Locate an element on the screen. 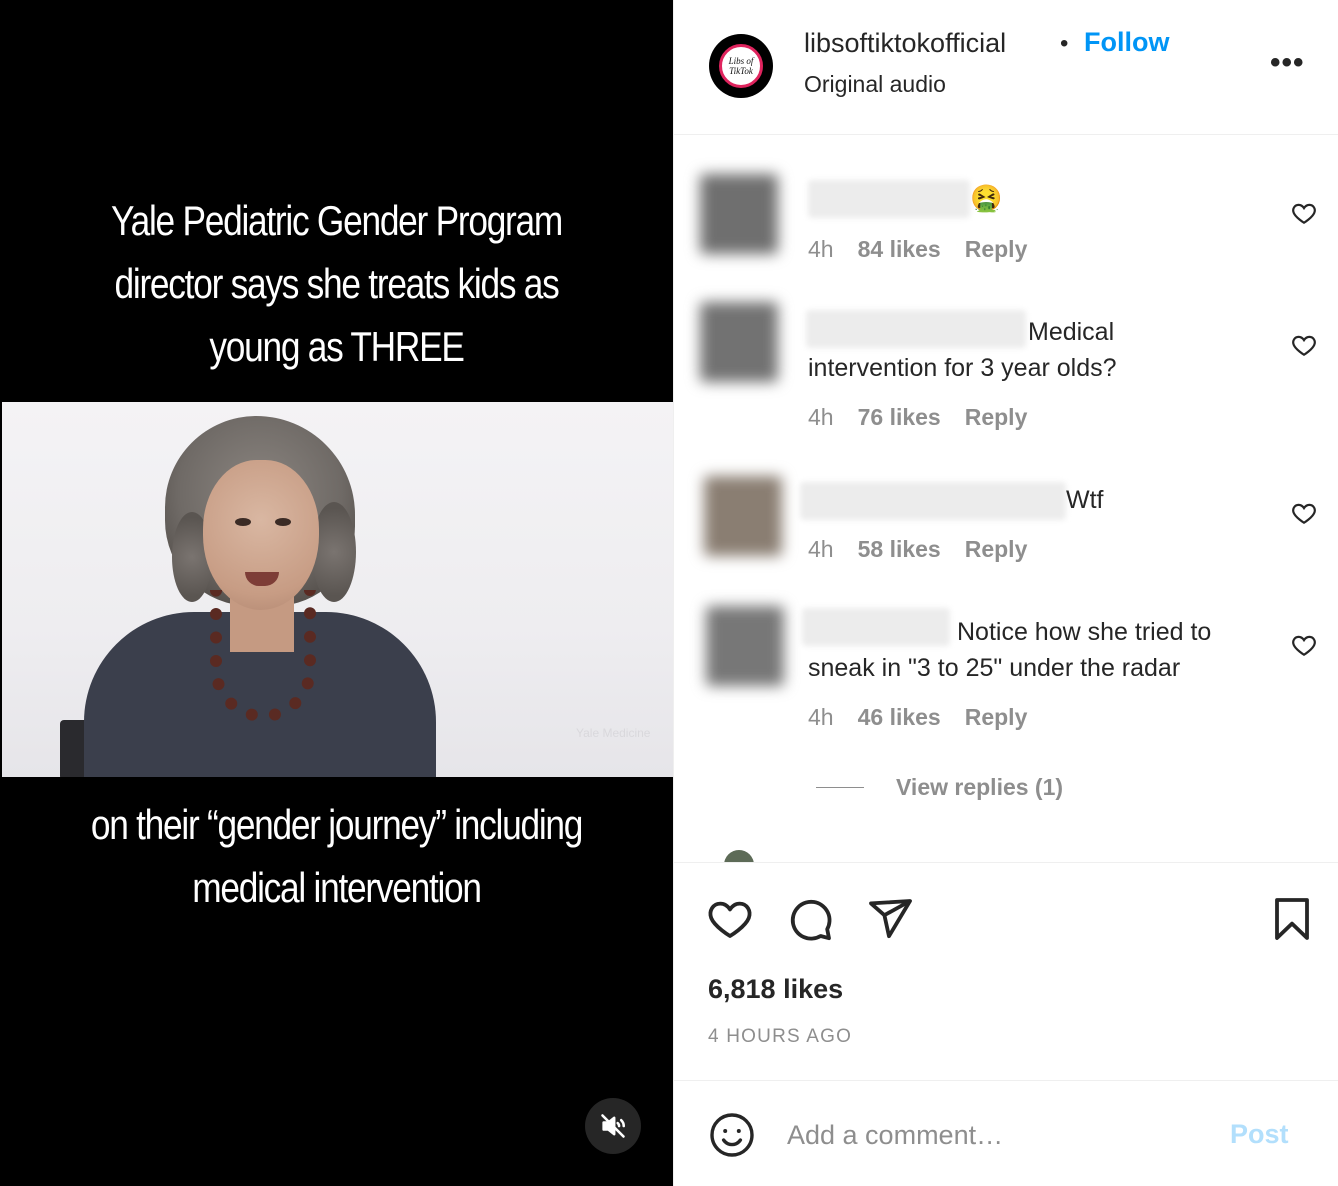 The width and height of the screenshot is (1338, 1186). comment-bubble-icon is located at coordinates (810, 919).